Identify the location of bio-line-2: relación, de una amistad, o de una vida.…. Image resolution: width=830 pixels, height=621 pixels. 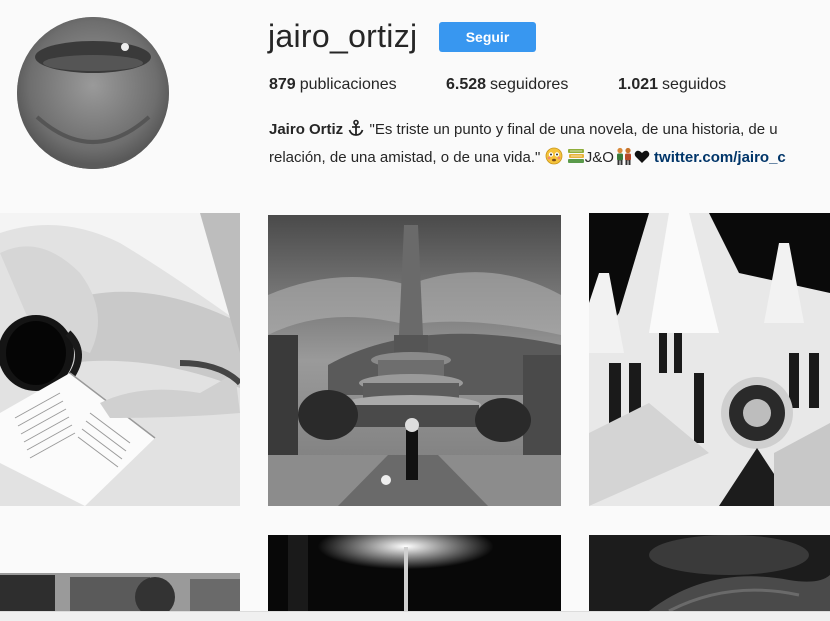
(549, 159).